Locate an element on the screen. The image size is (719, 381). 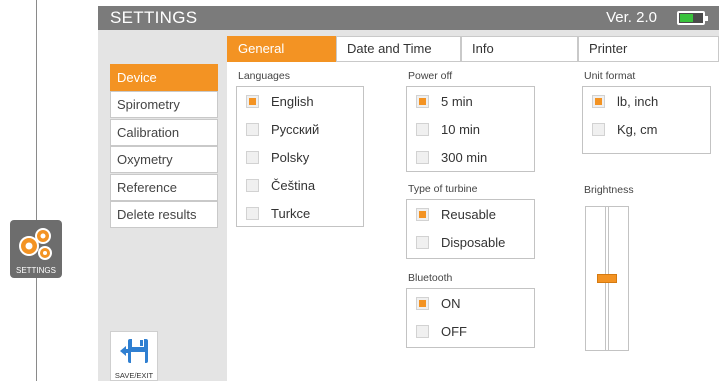
brightness-handle is located at coordinates (607, 278).